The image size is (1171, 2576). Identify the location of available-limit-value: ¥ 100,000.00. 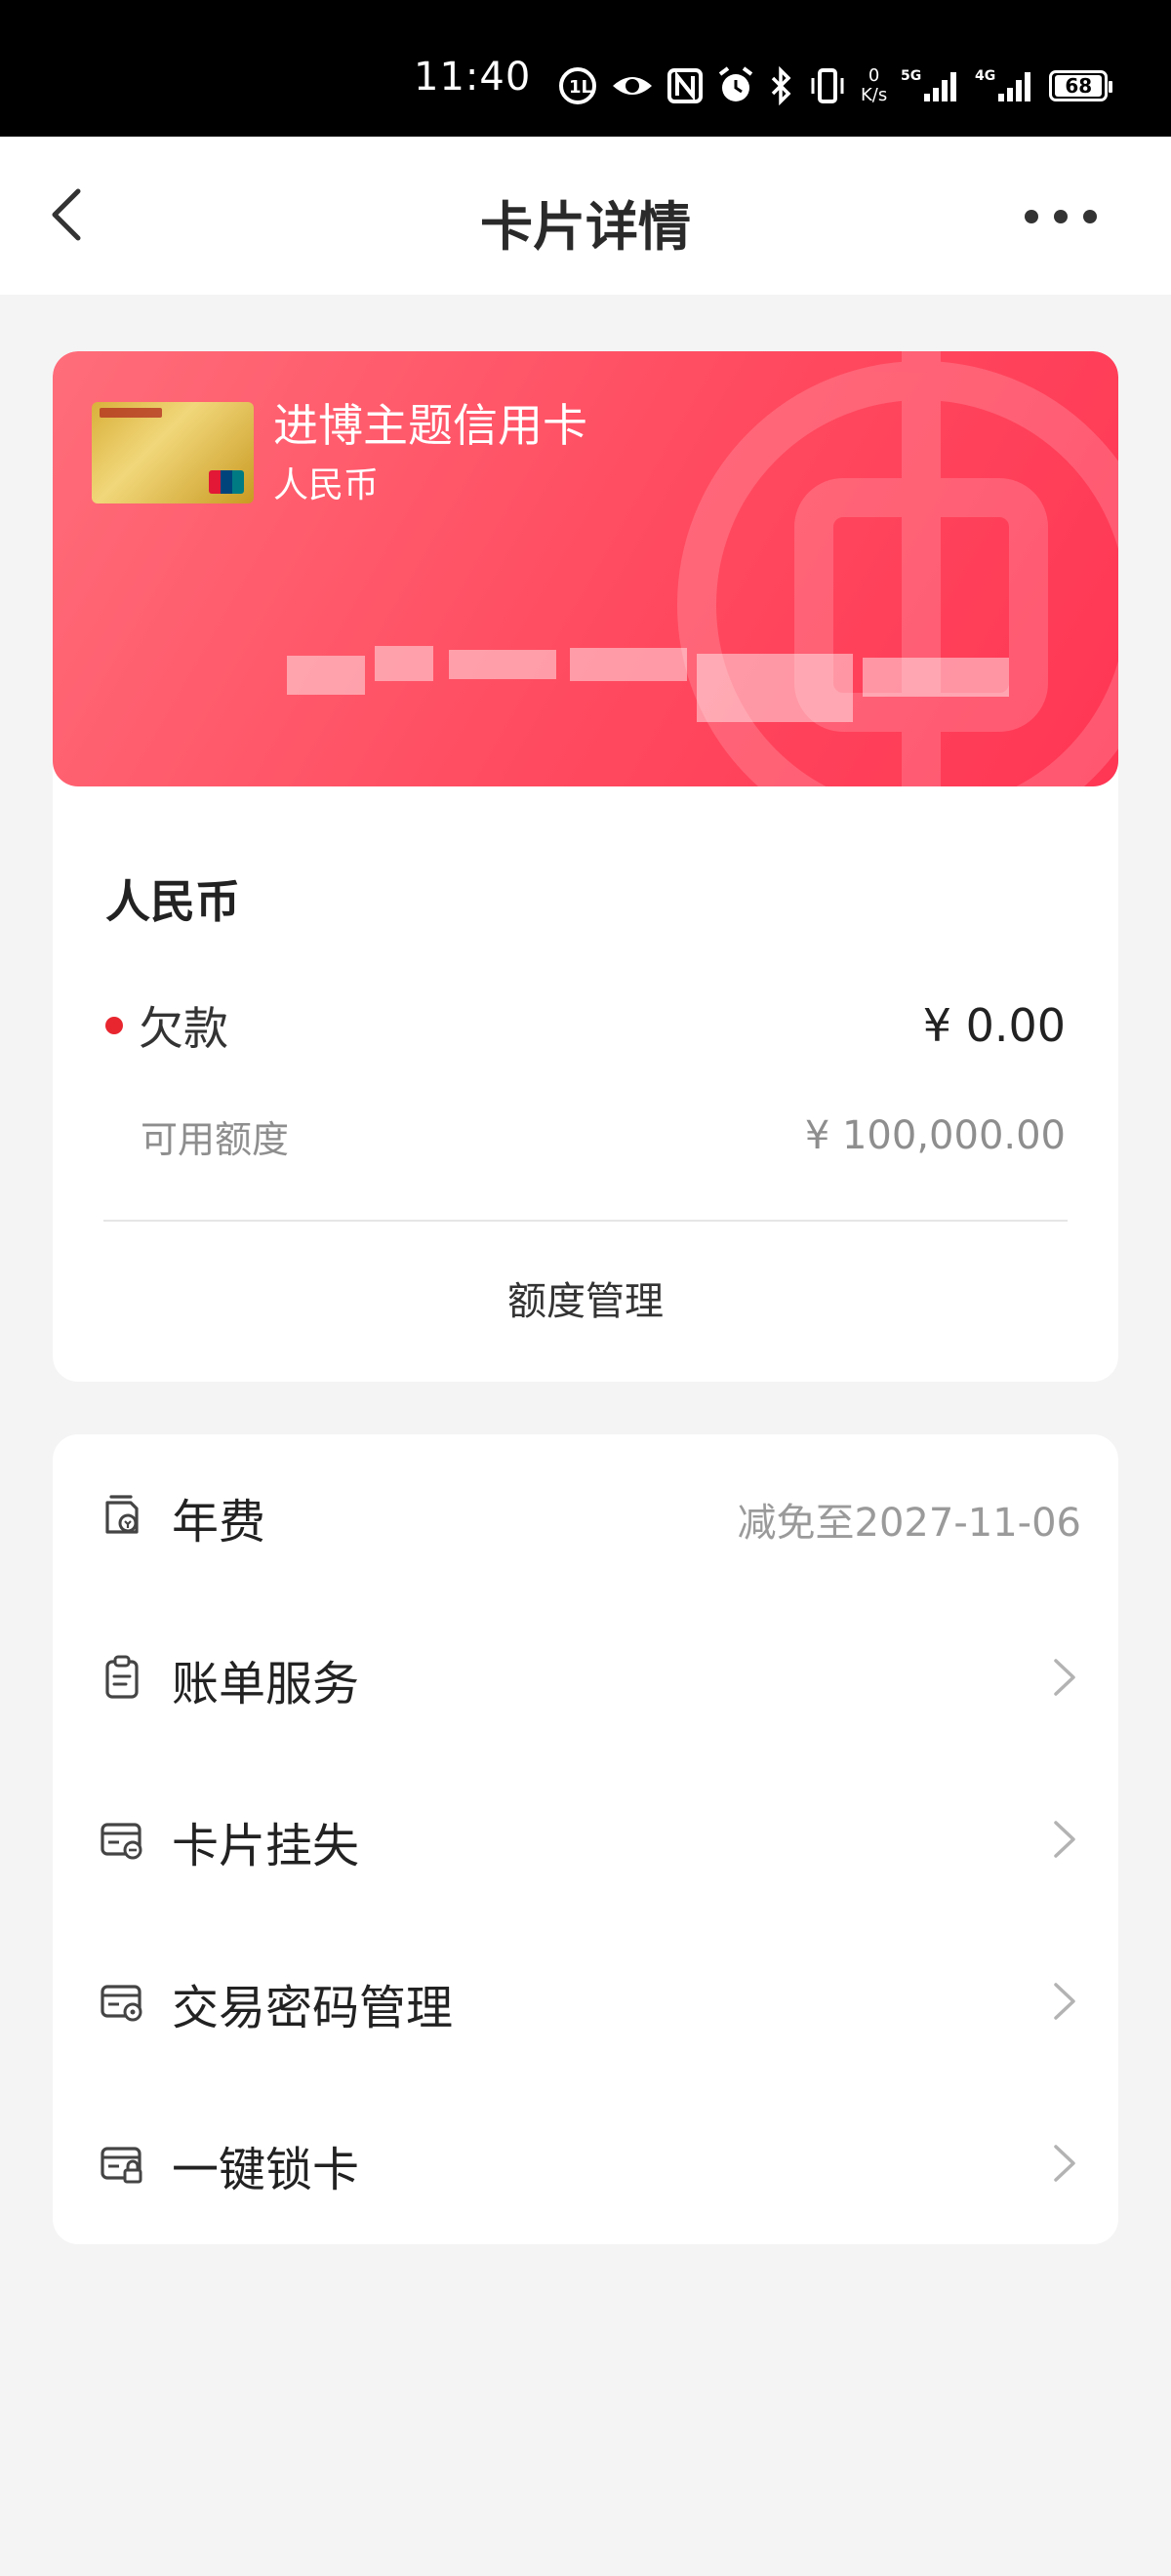
(935, 1135).